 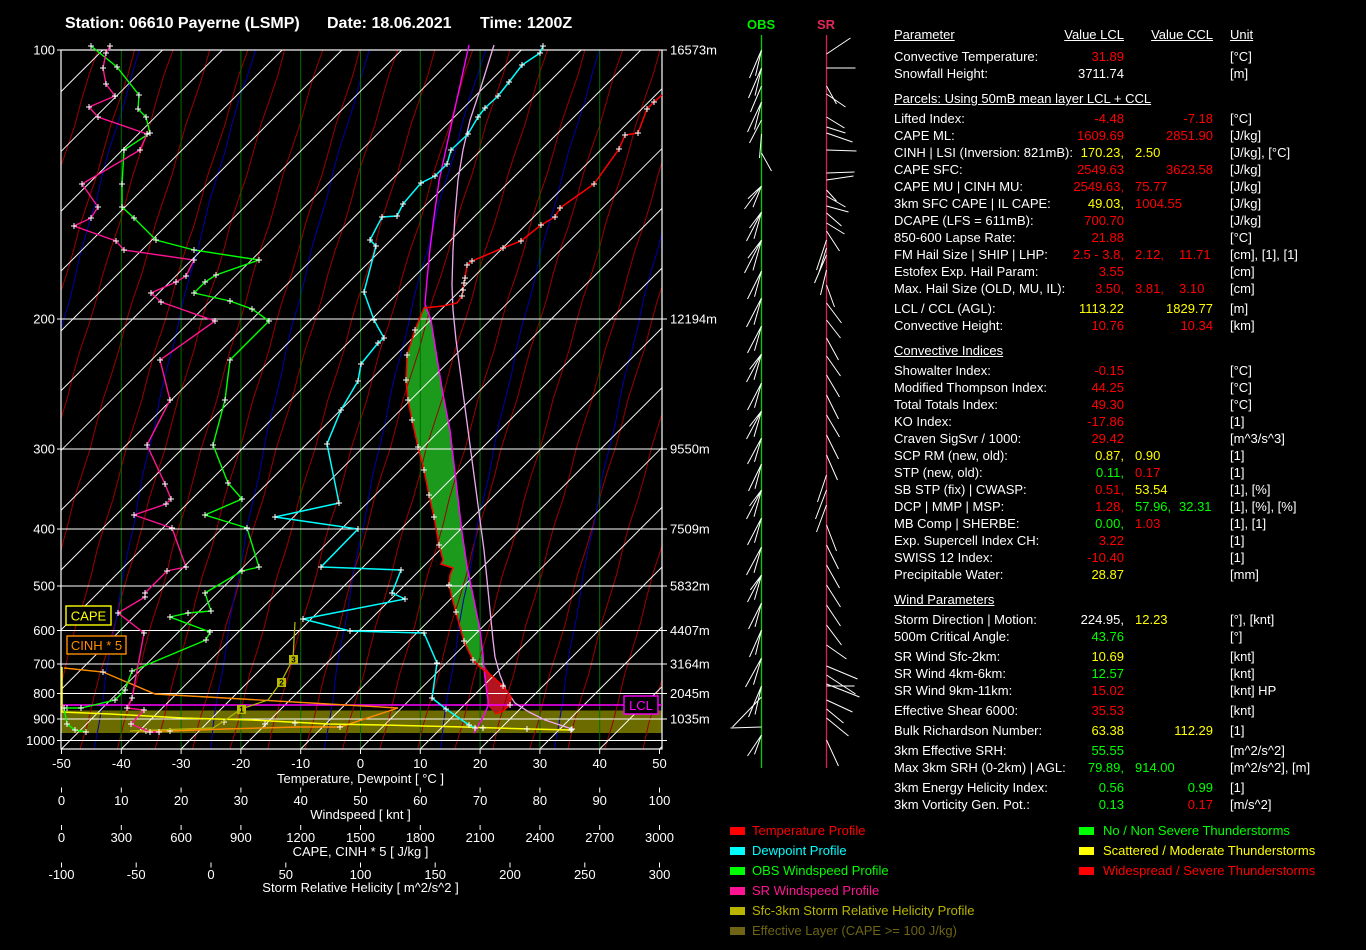 I want to click on svg-text: CAPE, so click(x=89, y=616).